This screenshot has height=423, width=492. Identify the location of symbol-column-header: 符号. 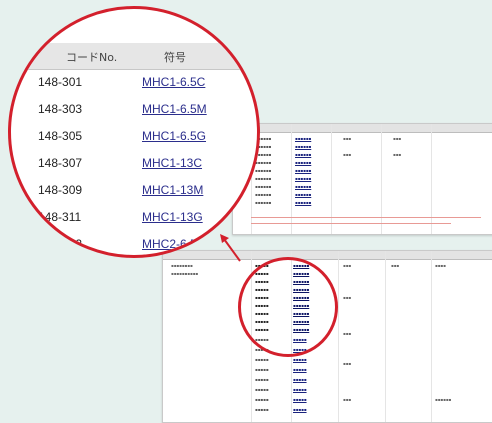
(175, 57).